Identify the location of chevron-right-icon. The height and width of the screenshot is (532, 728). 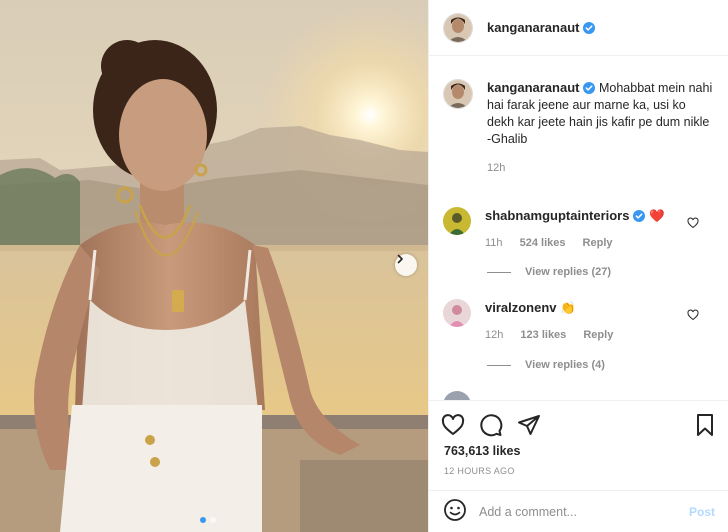
(400, 259).